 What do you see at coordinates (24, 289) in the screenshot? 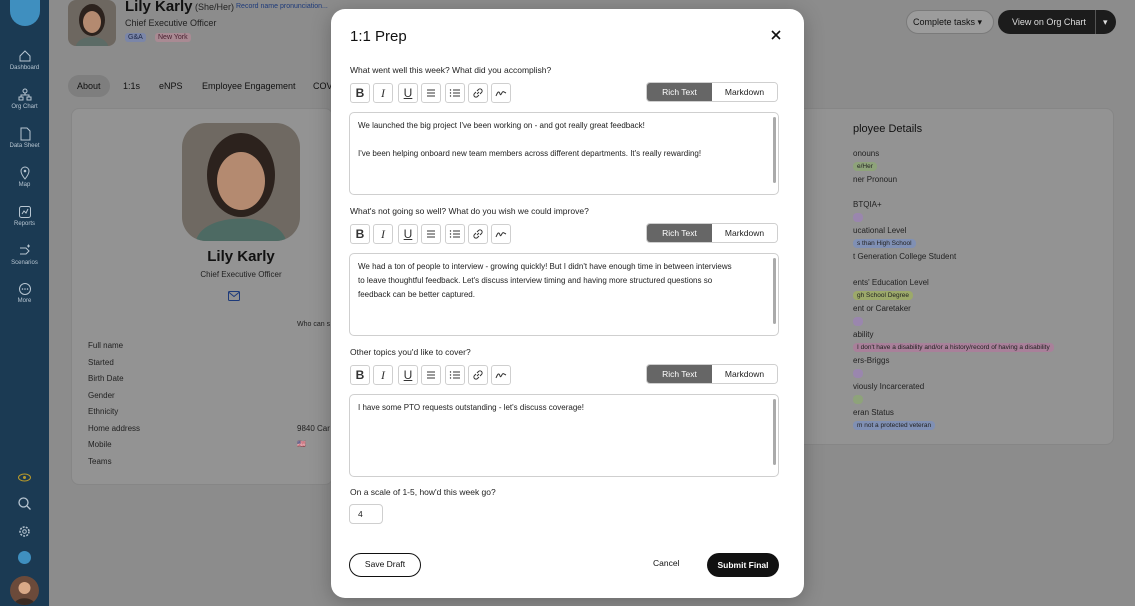
I see `more-icon` at bounding box center [24, 289].